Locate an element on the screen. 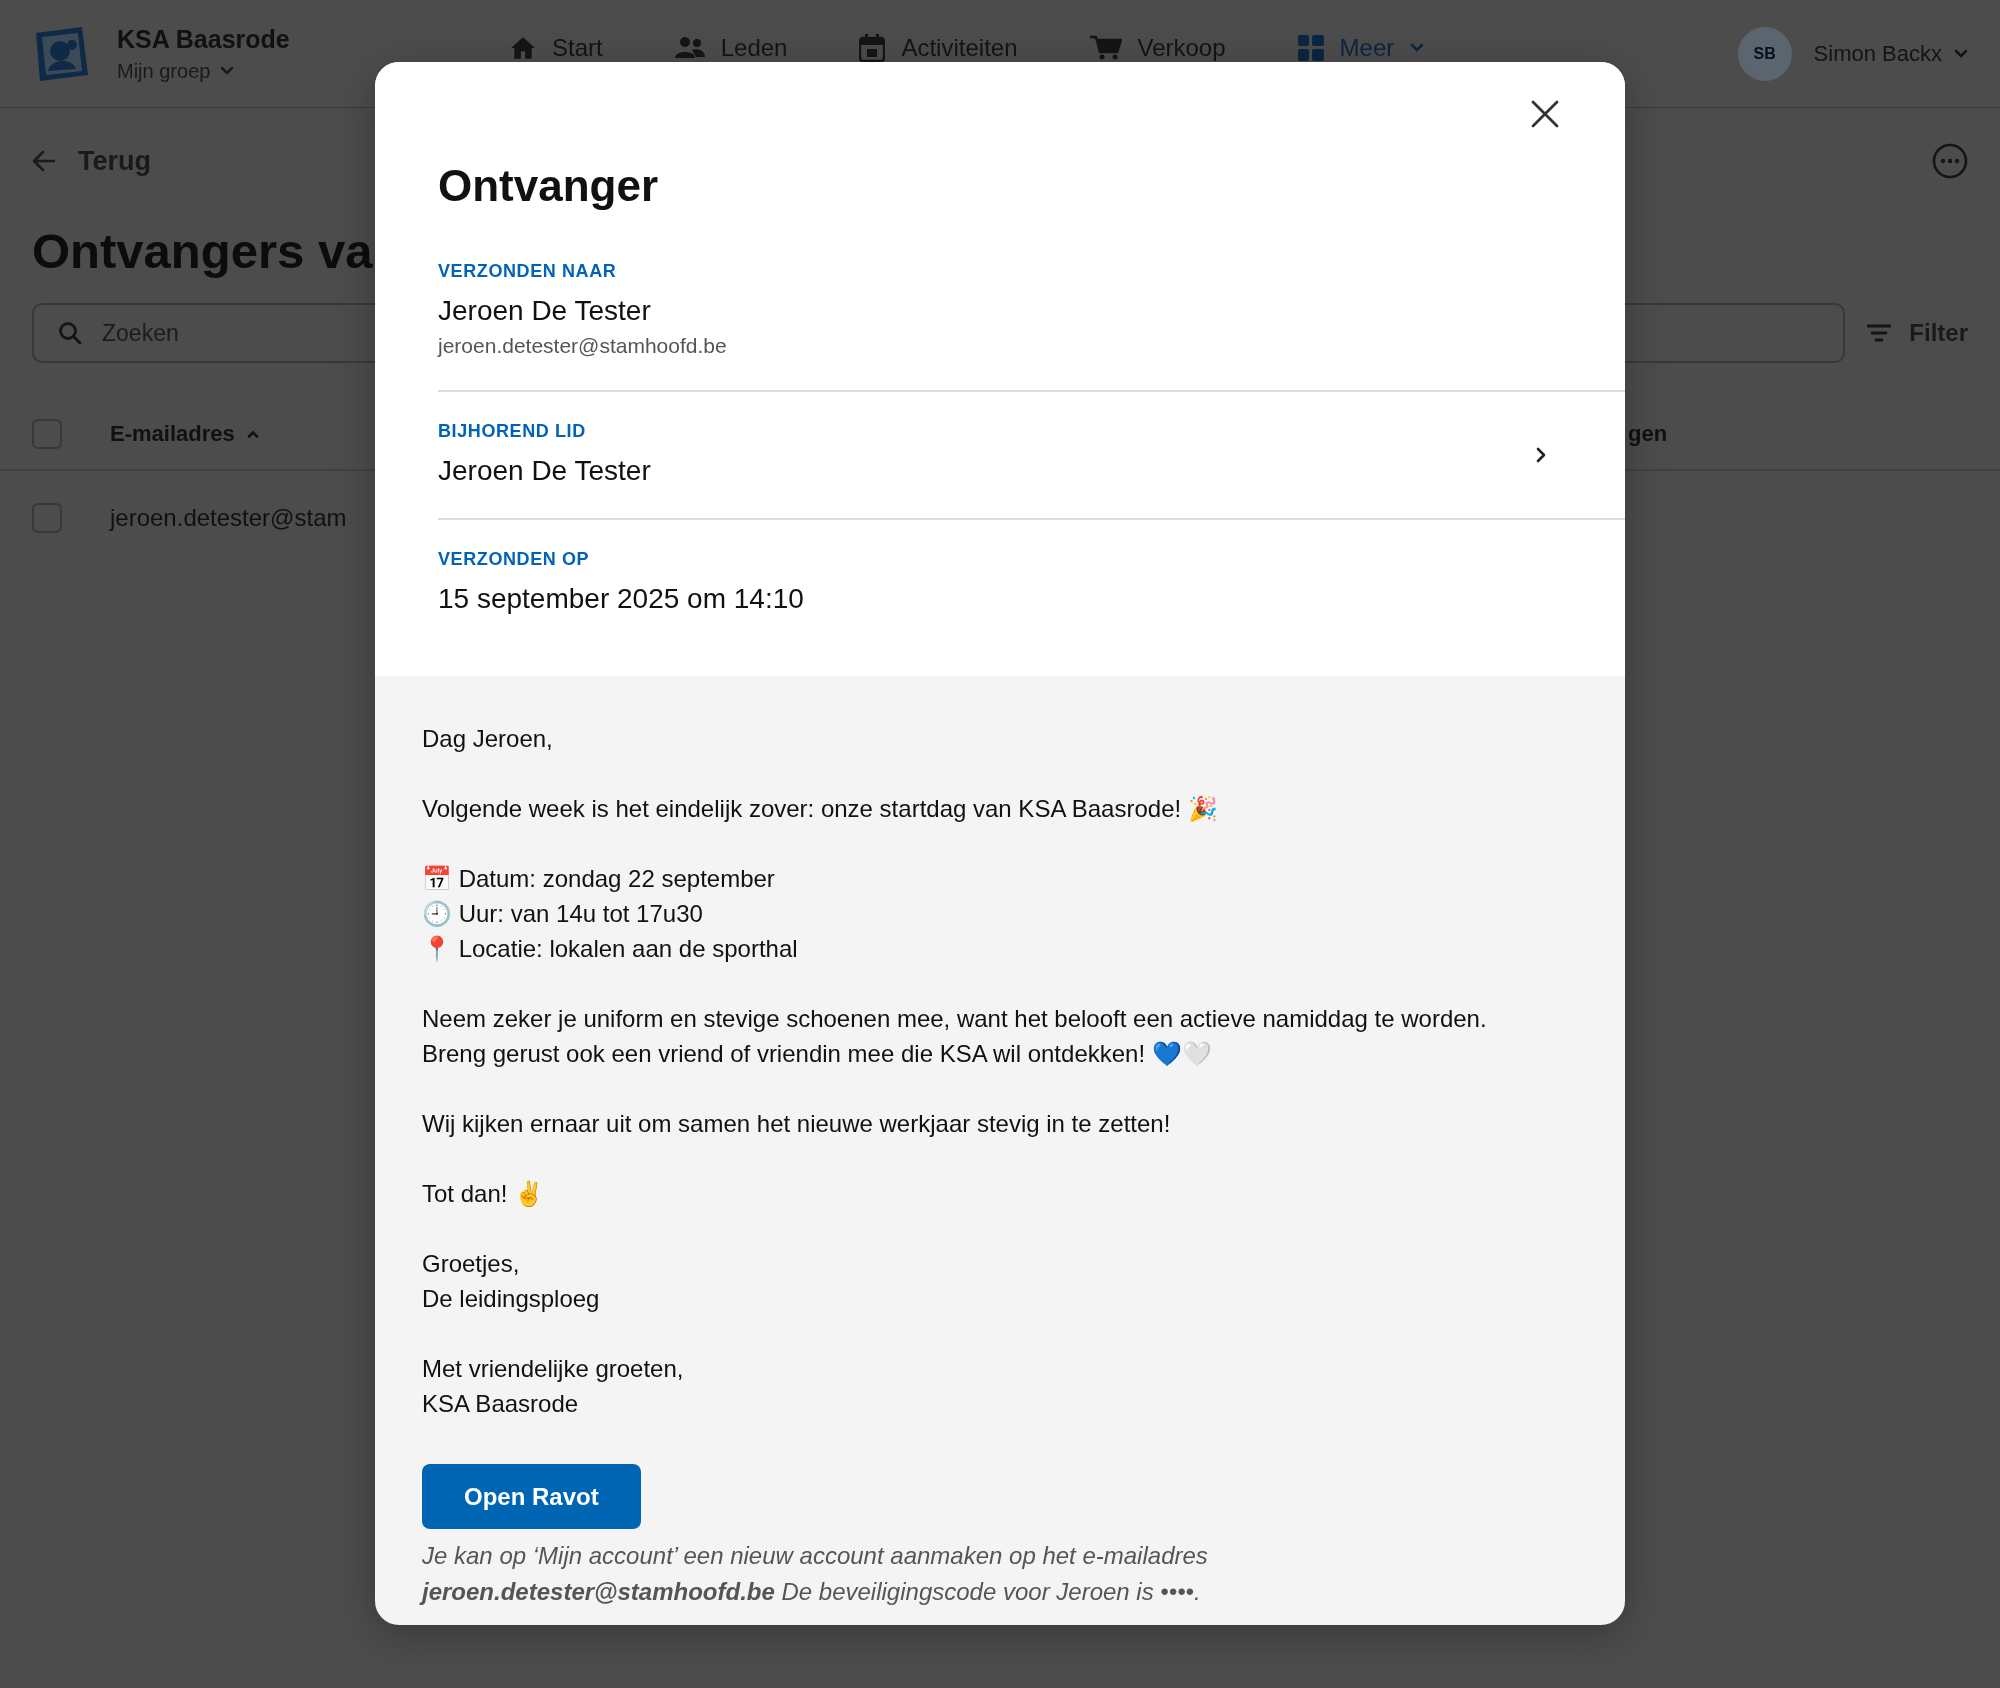 This screenshot has height=1688, width=2000. user-menu: Simon Backx is located at coordinates (1890, 53).